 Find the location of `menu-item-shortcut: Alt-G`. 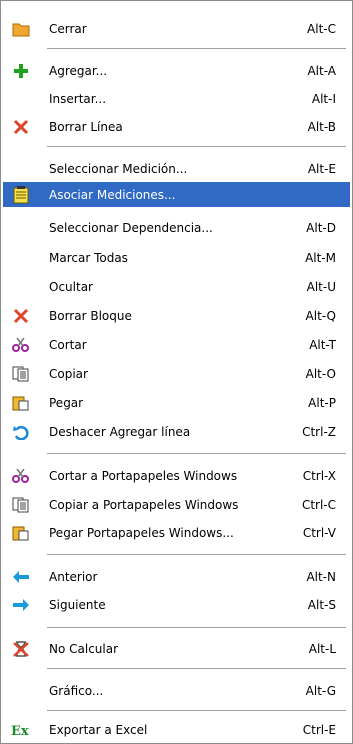

menu-item-shortcut: Alt-G is located at coordinates (320, 690).